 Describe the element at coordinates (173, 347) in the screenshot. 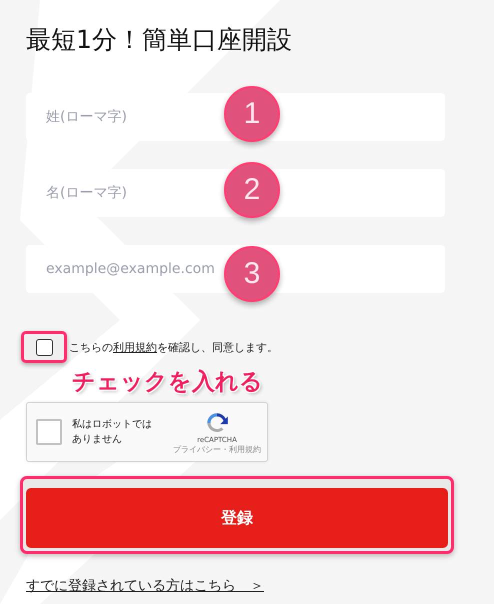

I see `consent-text: こちらの利用規約を確認し、同意します。` at that location.